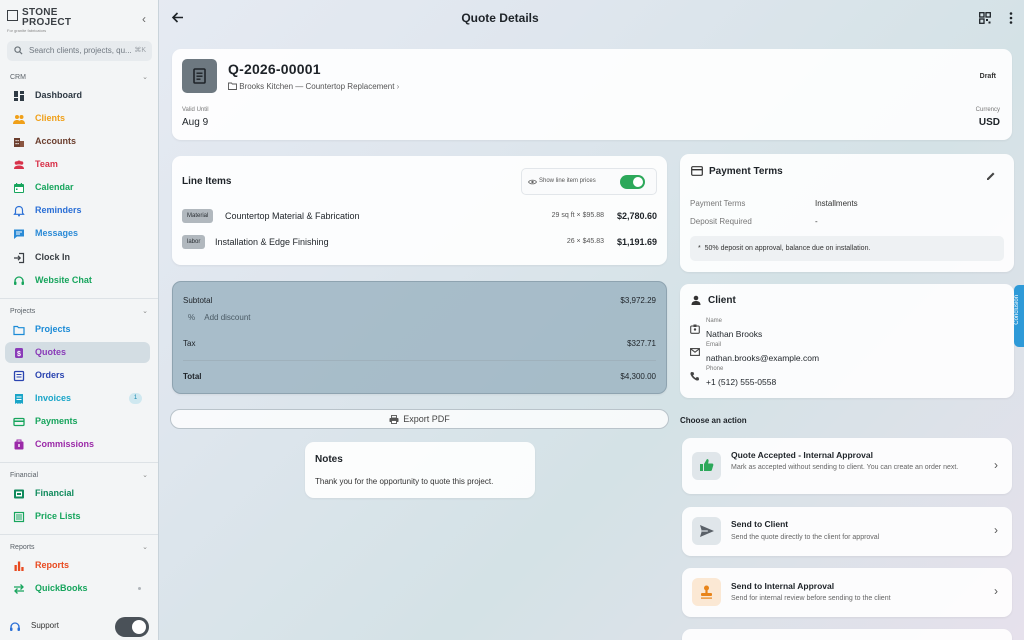 The height and width of the screenshot is (640, 1024). What do you see at coordinates (632, 182) in the screenshot?
I see `show-prices-toggle` at bounding box center [632, 182].